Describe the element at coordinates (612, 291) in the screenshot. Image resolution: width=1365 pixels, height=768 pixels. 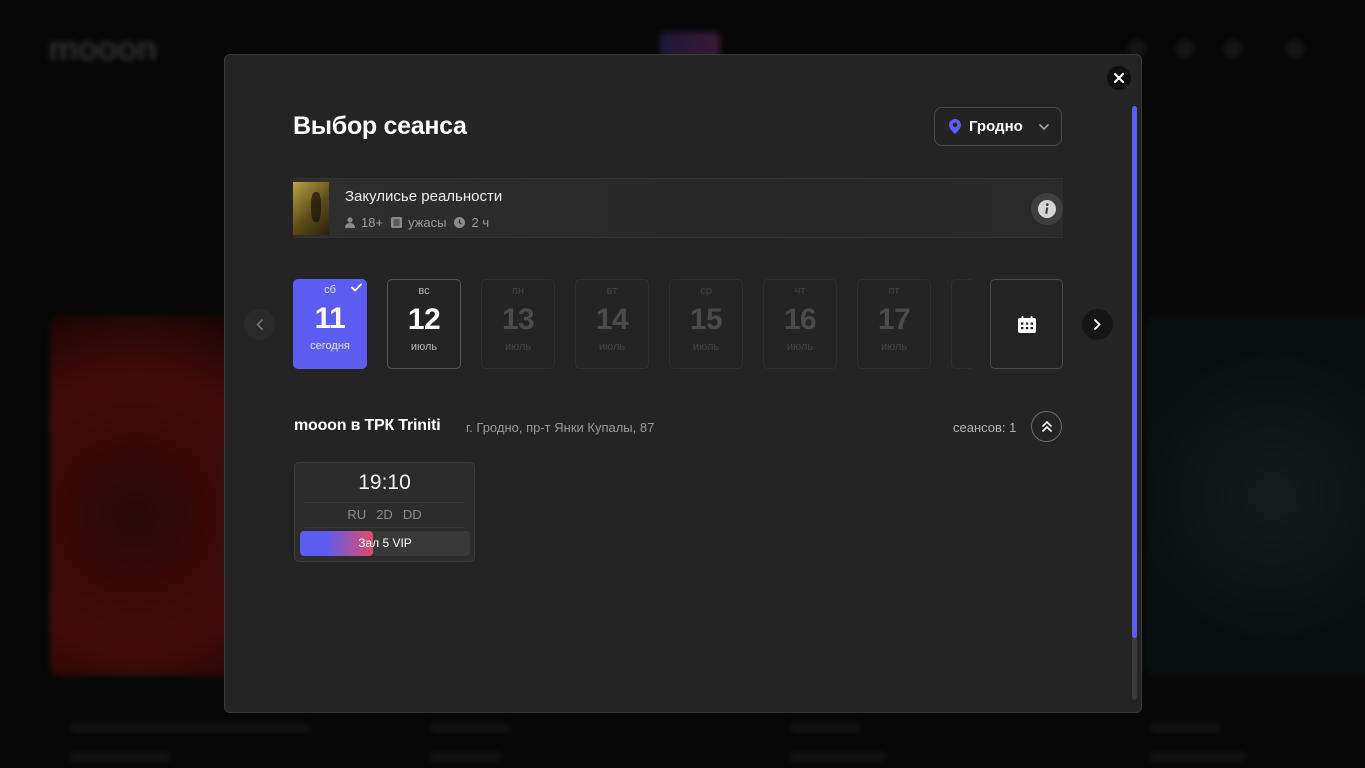
I see `date-weekday: вт` at that location.